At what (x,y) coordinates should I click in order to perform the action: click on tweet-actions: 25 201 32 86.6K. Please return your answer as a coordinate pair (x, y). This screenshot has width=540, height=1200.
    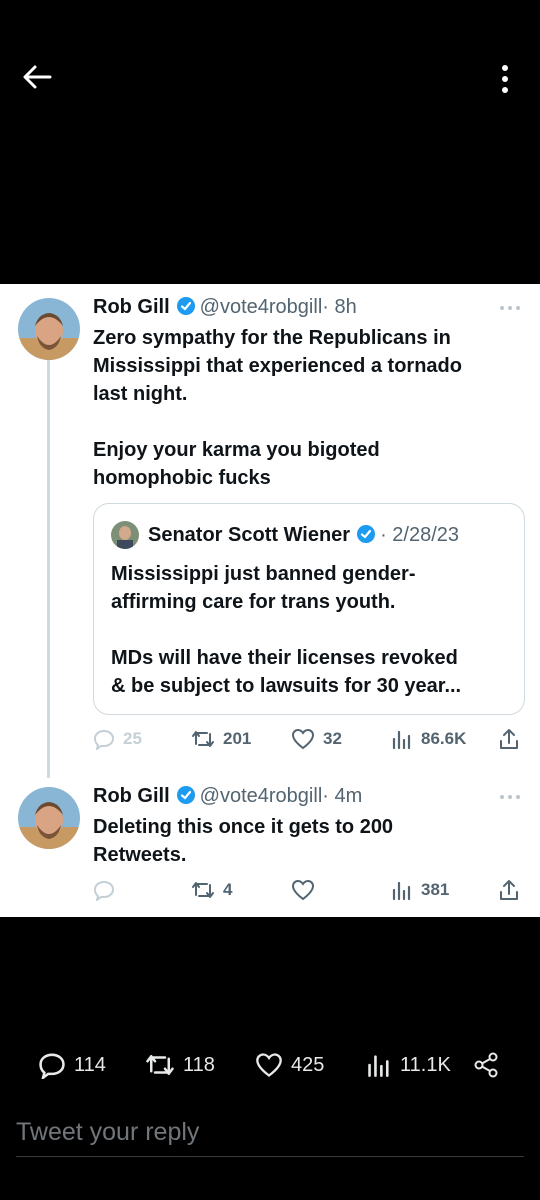
    Looking at the image, I should click on (308, 739).